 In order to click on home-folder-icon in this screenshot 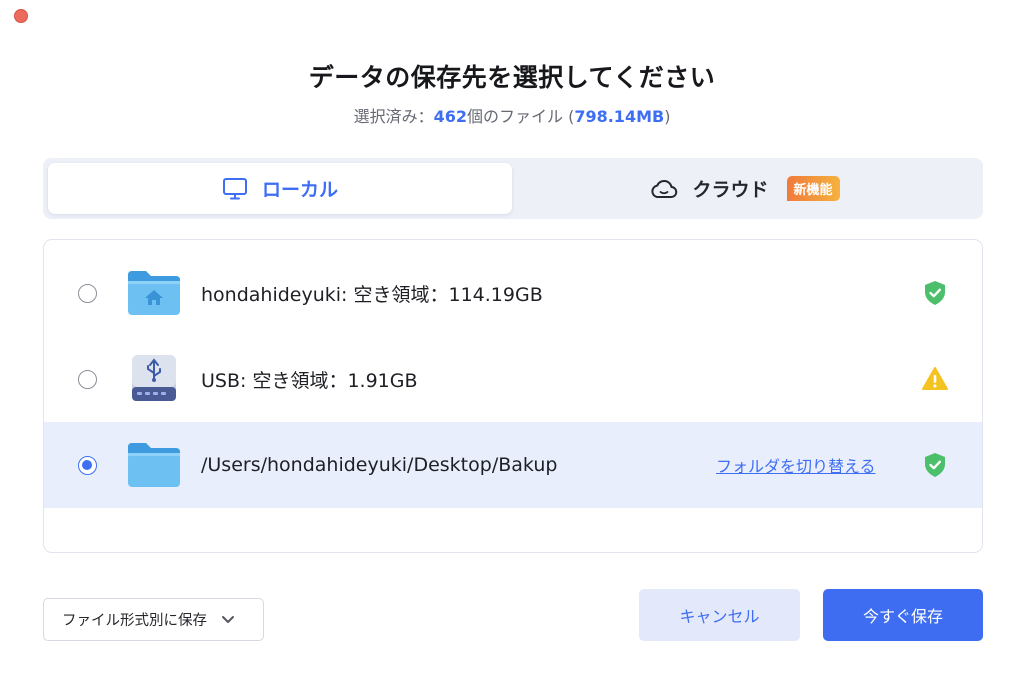, I will do `click(154, 293)`.